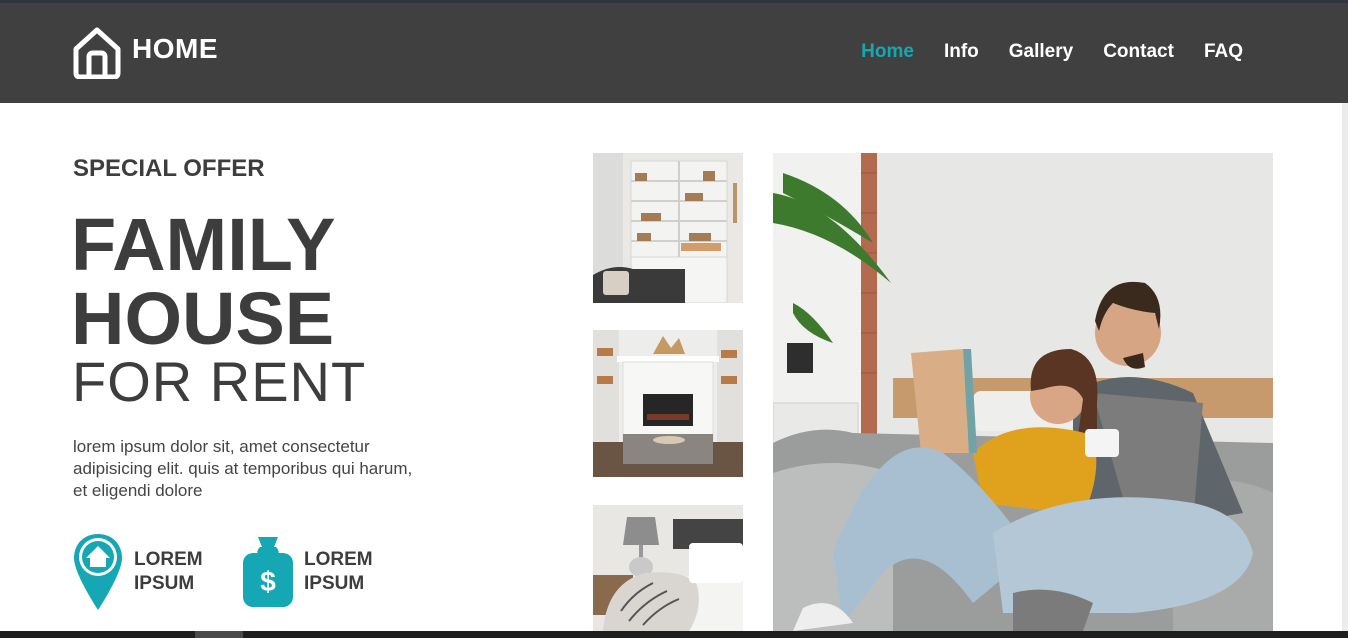  Describe the element at coordinates (203, 244) in the screenshot. I see `hero-title-line1: FAMILY` at that location.